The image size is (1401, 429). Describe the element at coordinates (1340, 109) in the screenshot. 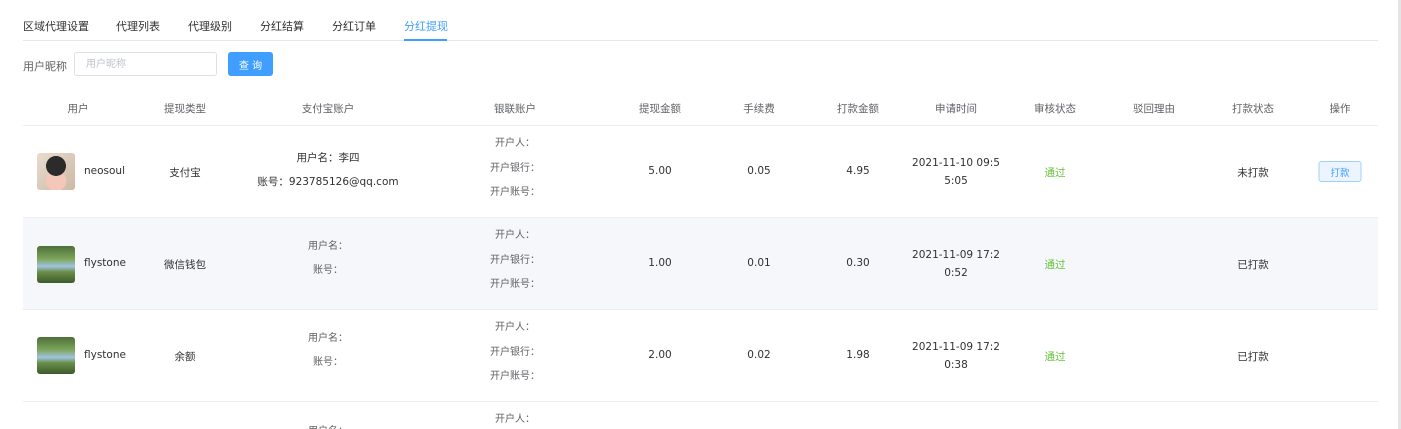

I see `header-action: 操作` at that location.